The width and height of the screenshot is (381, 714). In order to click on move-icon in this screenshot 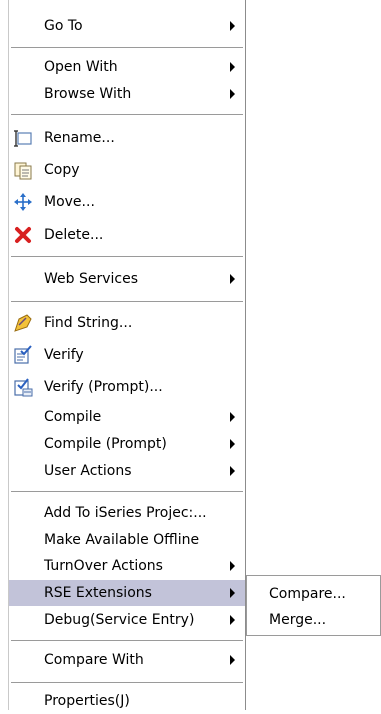, I will do `click(23, 202)`.